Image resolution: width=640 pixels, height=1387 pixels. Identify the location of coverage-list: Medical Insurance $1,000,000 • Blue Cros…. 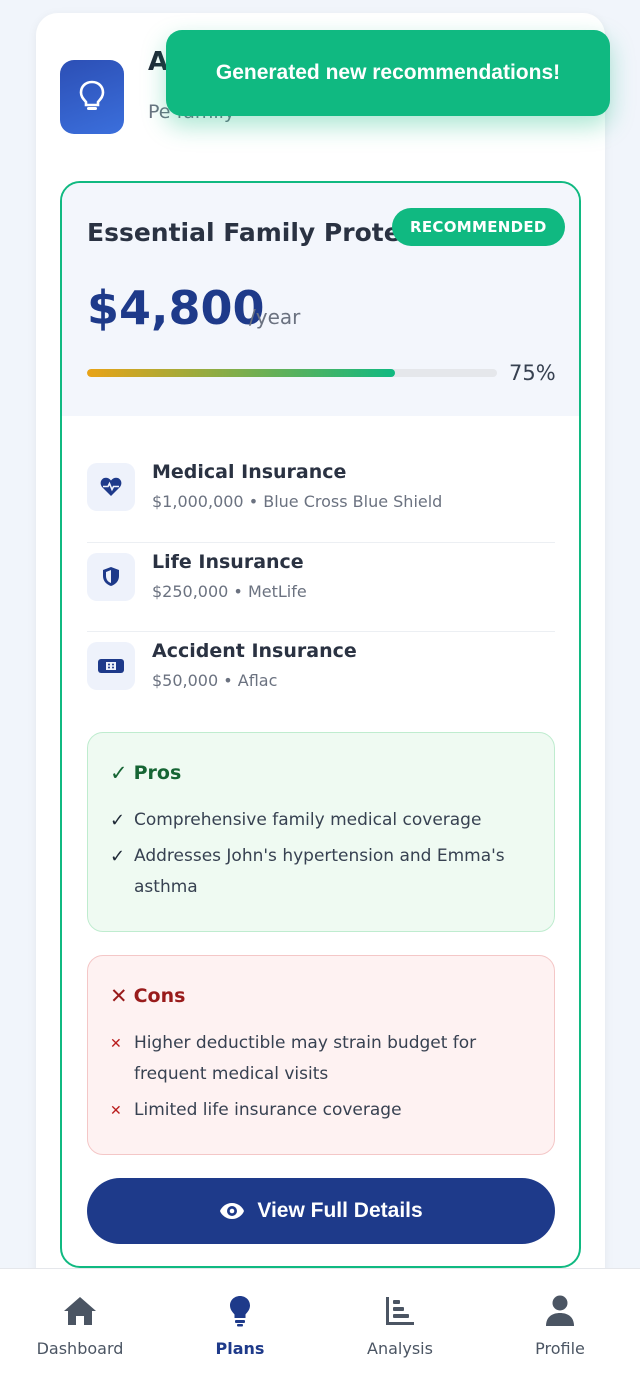
(321, 587).